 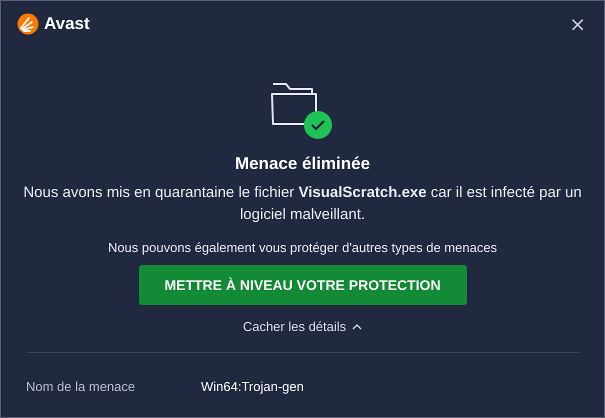 What do you see at coordinates (252, 386) in the screenshot?
I see `detail-value: Win64:Trojan-gen` at bounding box center [252, 386].